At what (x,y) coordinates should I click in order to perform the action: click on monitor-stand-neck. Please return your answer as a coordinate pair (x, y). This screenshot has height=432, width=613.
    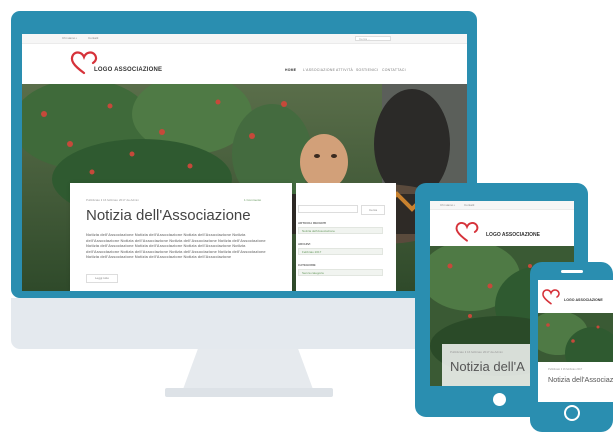
    Looking at the image, I should click on (248, 370).